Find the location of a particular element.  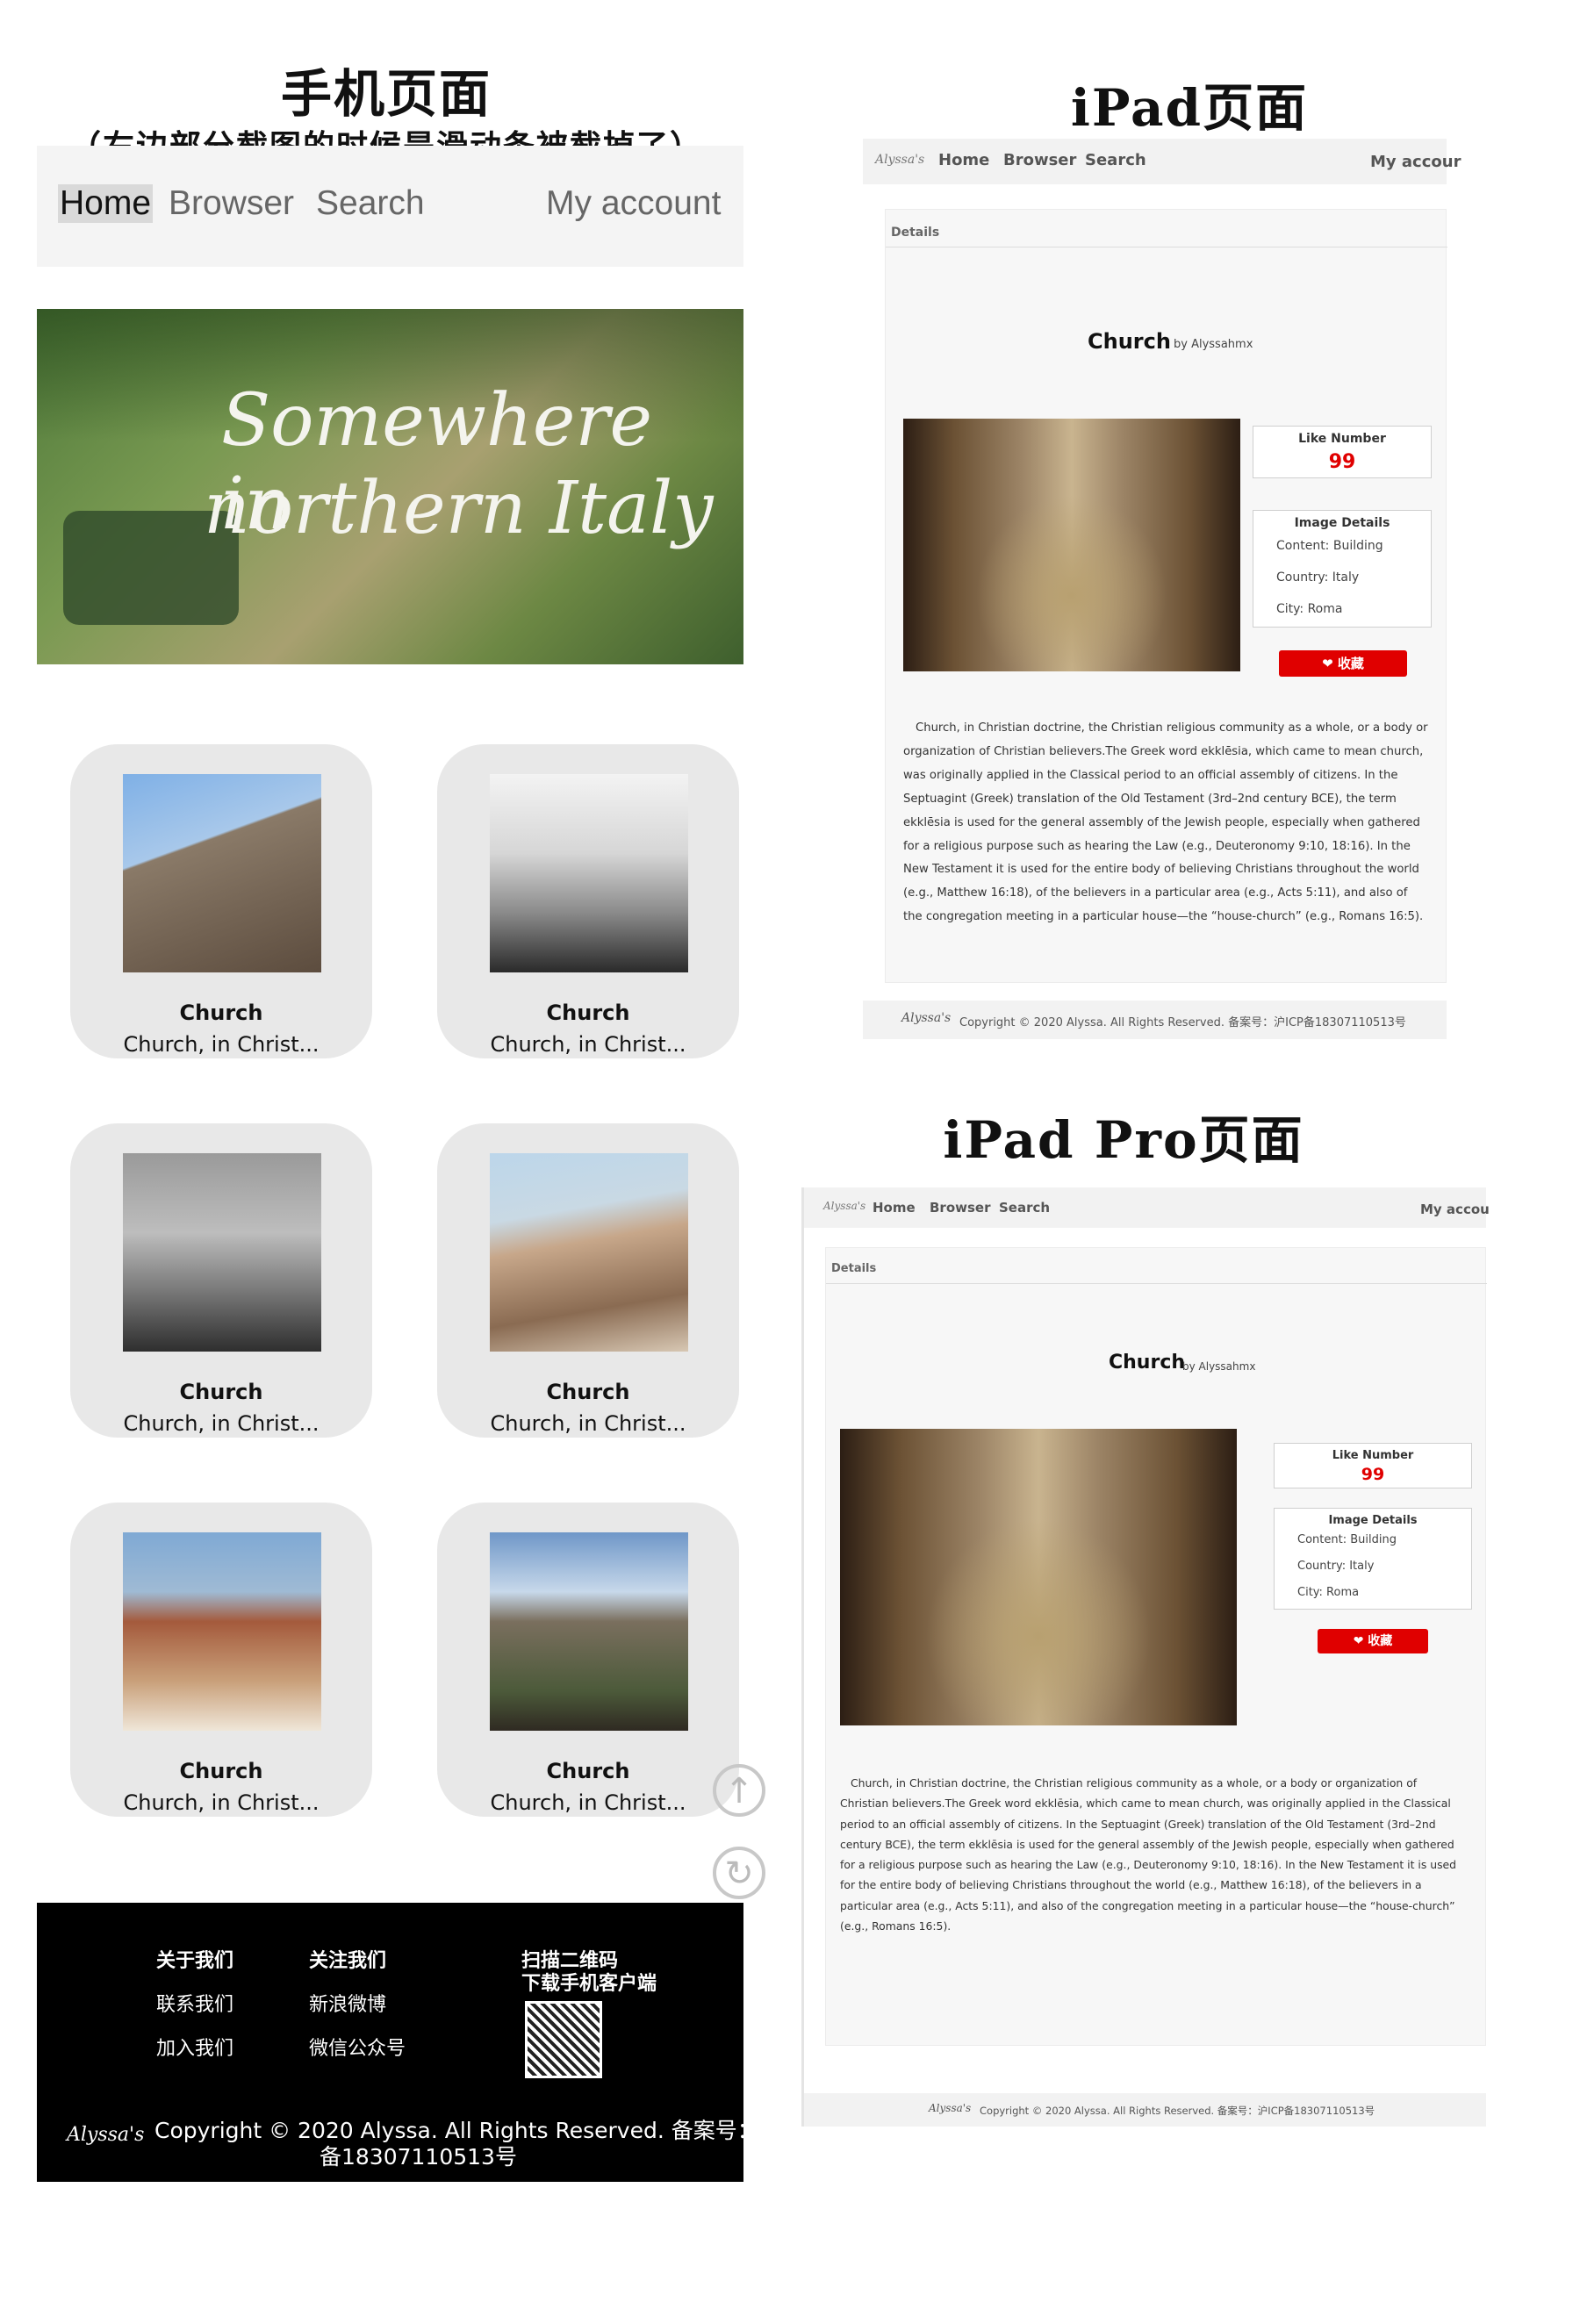

card-image-palace is located at coordinates (589, 873).